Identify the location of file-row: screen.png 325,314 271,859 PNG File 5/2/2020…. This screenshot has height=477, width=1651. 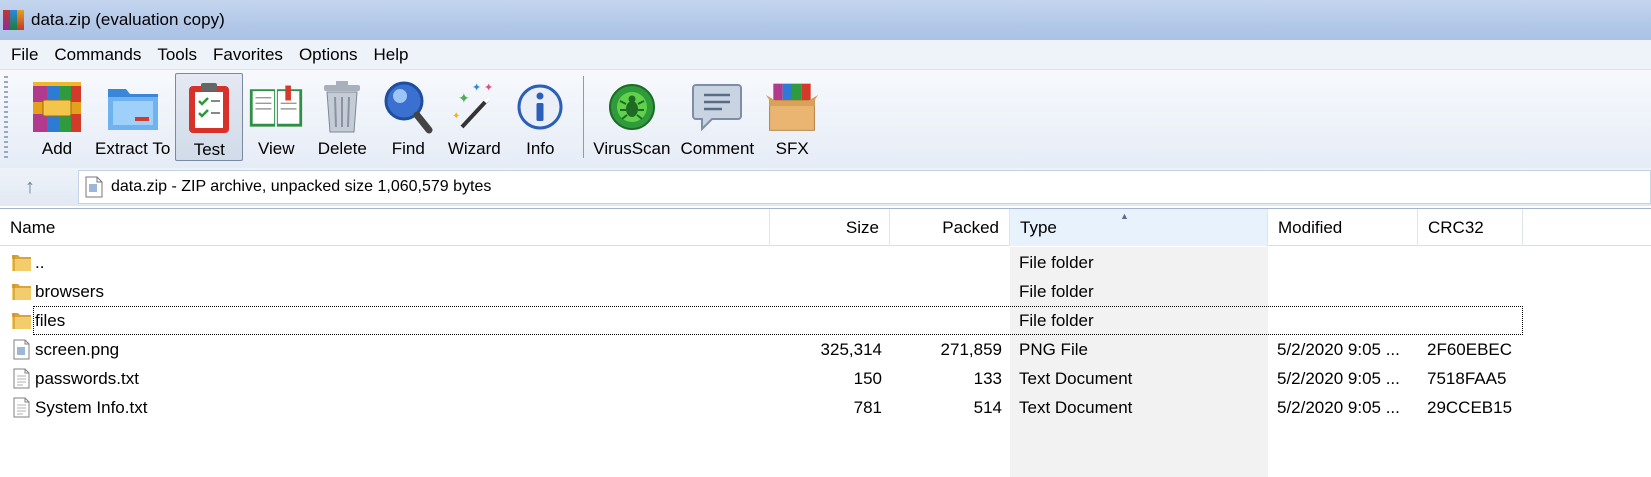
(825, 349).